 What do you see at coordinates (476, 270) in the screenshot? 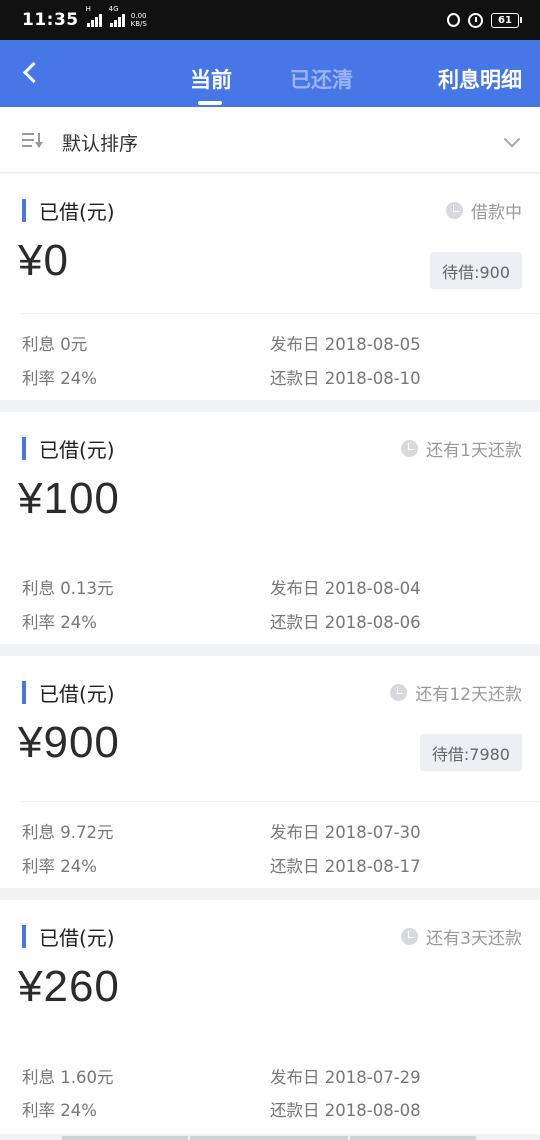
I see `pending-badge: 待借:900` at bounding box center [476, 270].